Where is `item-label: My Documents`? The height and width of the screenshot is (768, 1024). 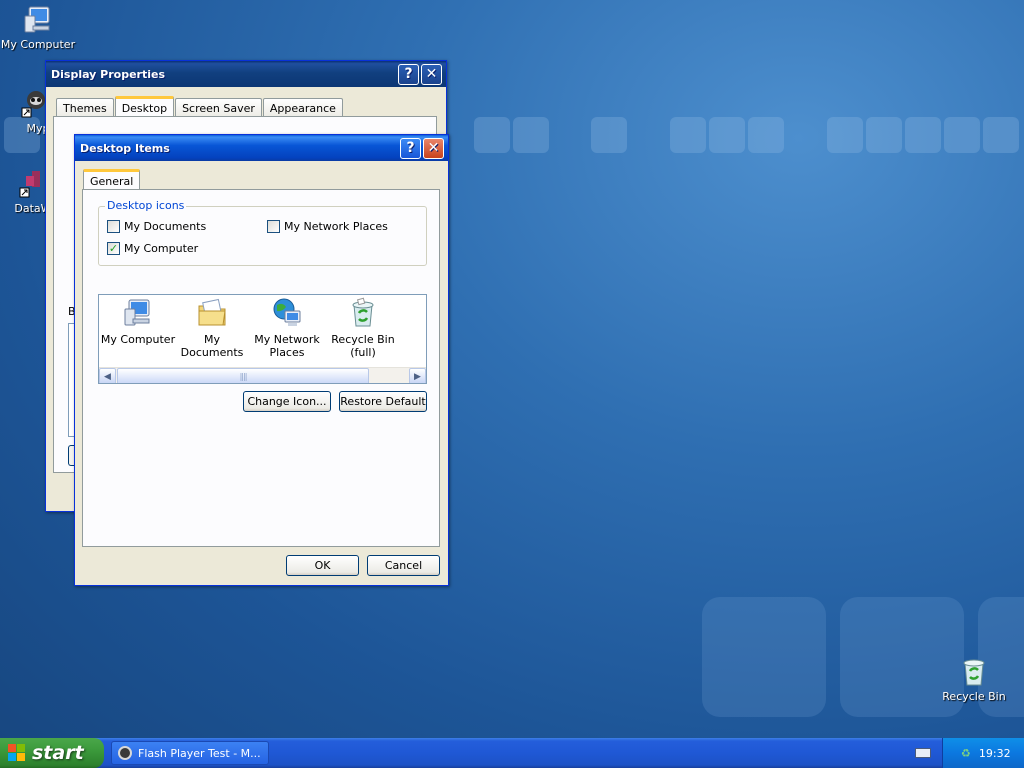
item-label: My Documents is located at coordinates (212, 346).